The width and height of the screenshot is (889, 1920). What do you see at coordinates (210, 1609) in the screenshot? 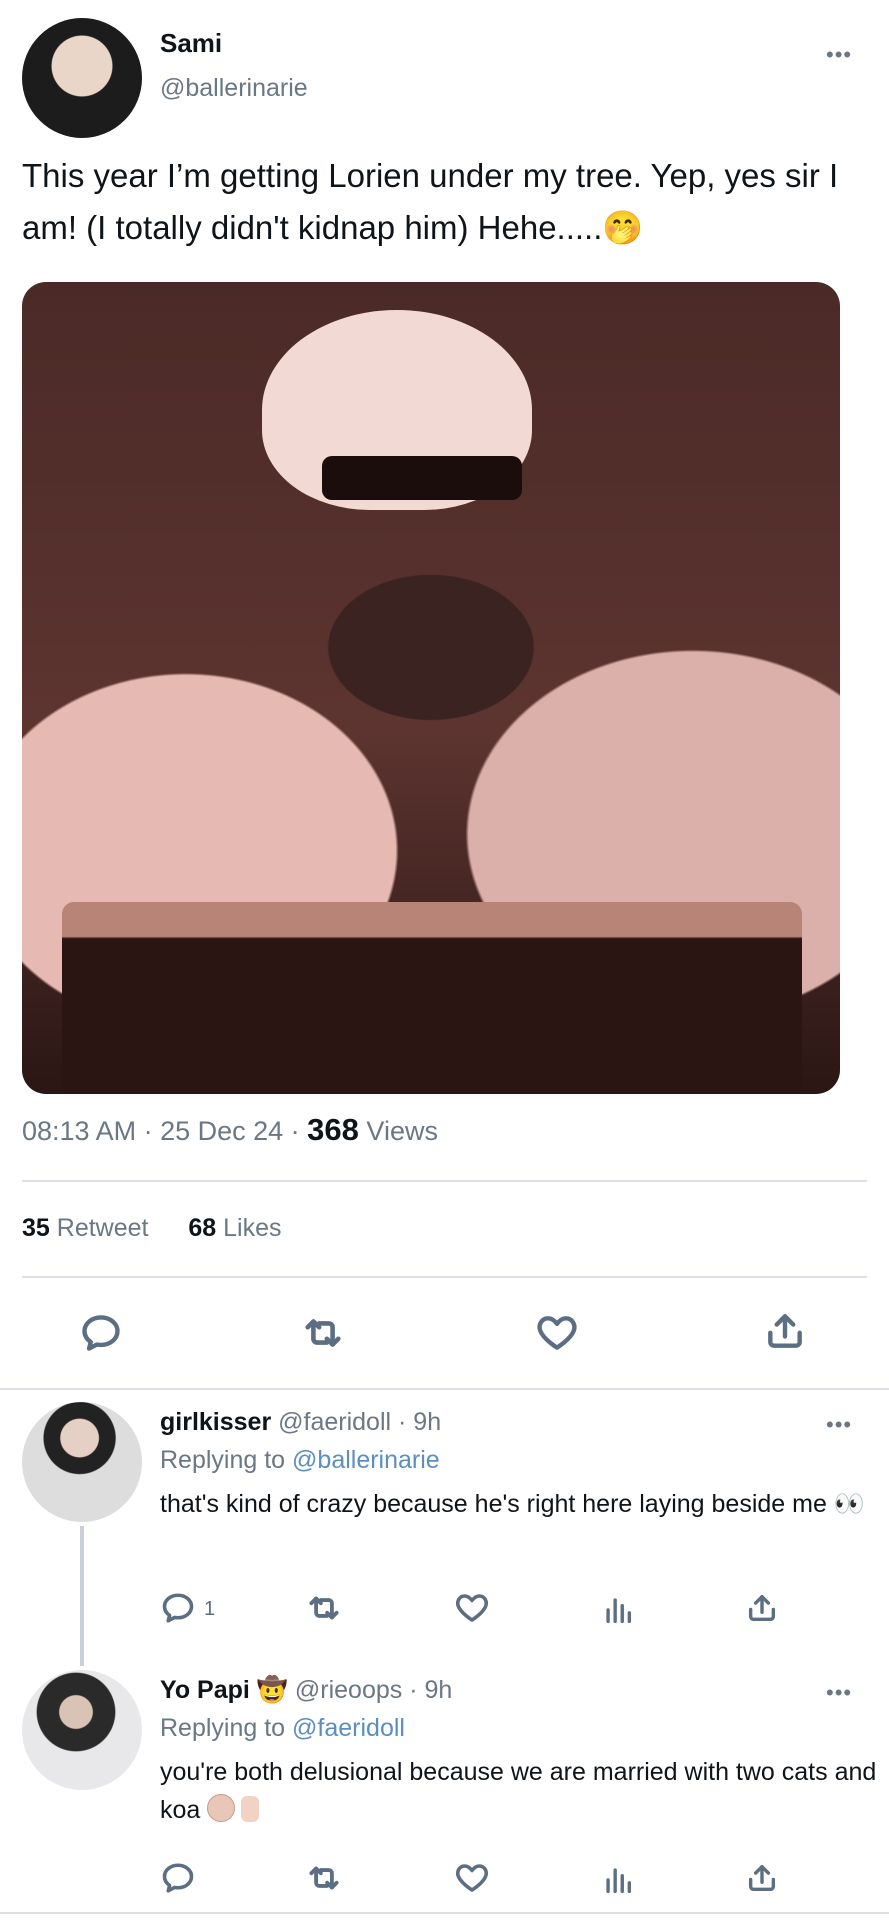
I see `reply-count: 1` at bounding box center [210, 1609].